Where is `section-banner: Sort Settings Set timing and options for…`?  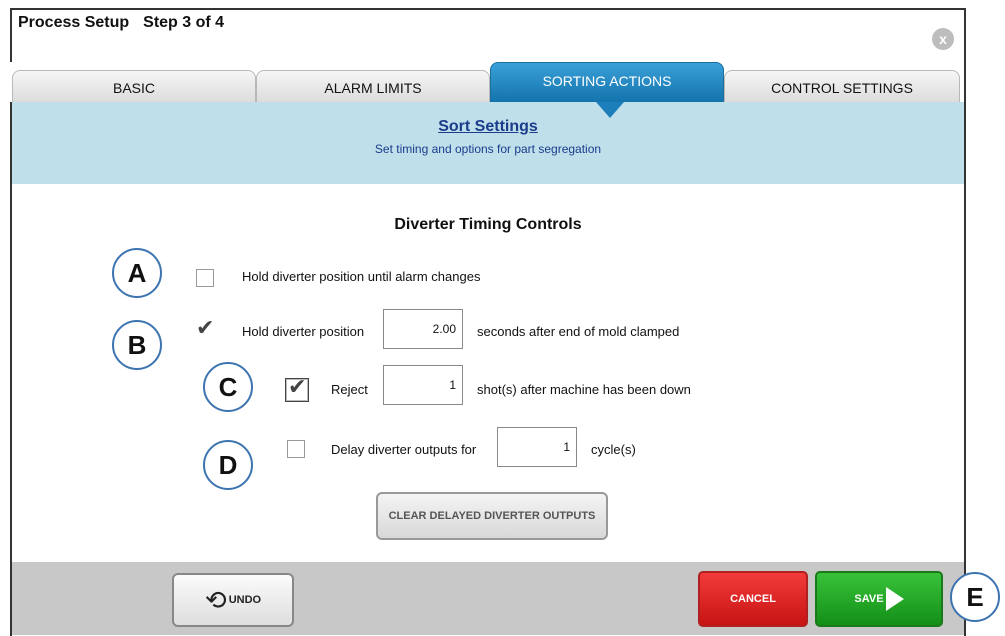
section-banner: Sort Settings Set timing and options for… is located at coordinates (488, 143).